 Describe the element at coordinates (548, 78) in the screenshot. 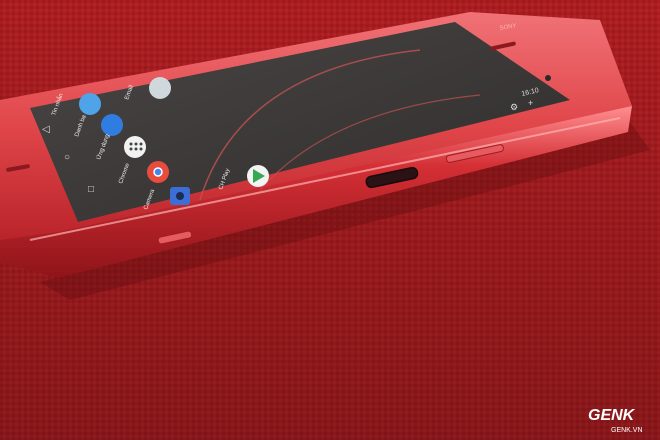

I see `front-camera` at that location.